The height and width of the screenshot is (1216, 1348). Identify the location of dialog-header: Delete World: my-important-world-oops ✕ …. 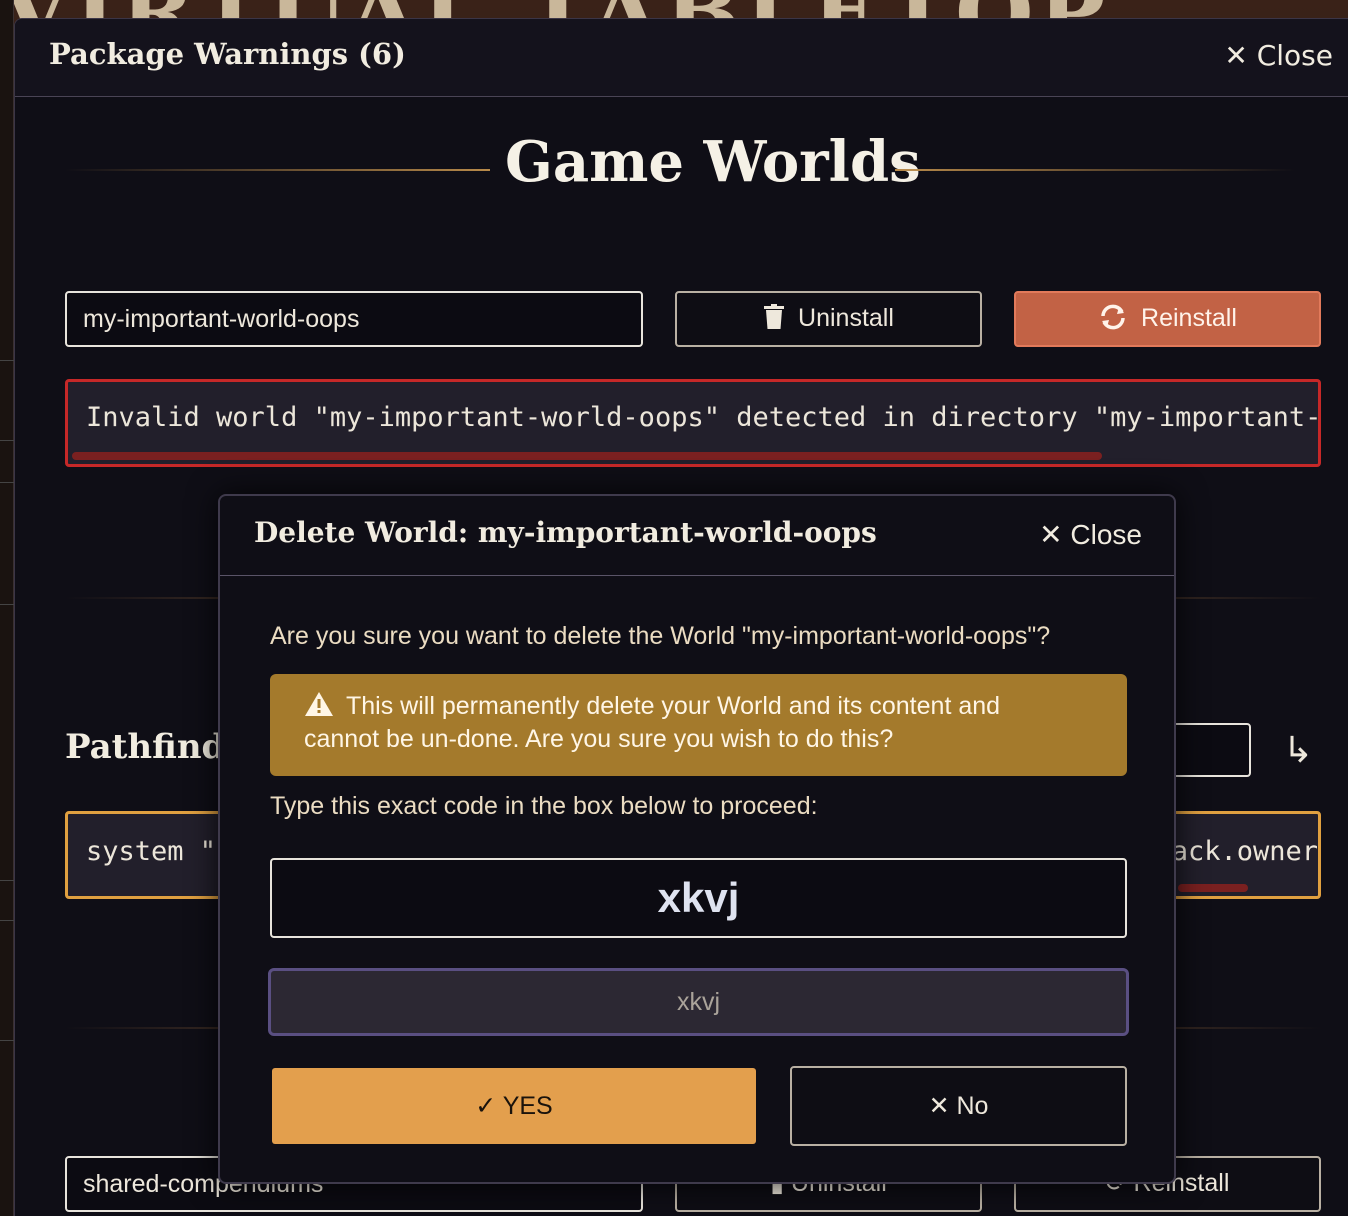
(697, 536).